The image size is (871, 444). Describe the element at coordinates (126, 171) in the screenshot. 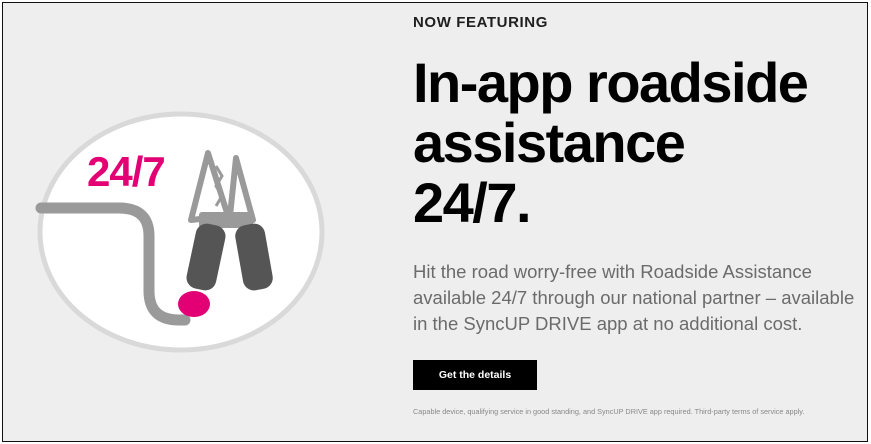

I see `badge-label: 24/7` at that location.